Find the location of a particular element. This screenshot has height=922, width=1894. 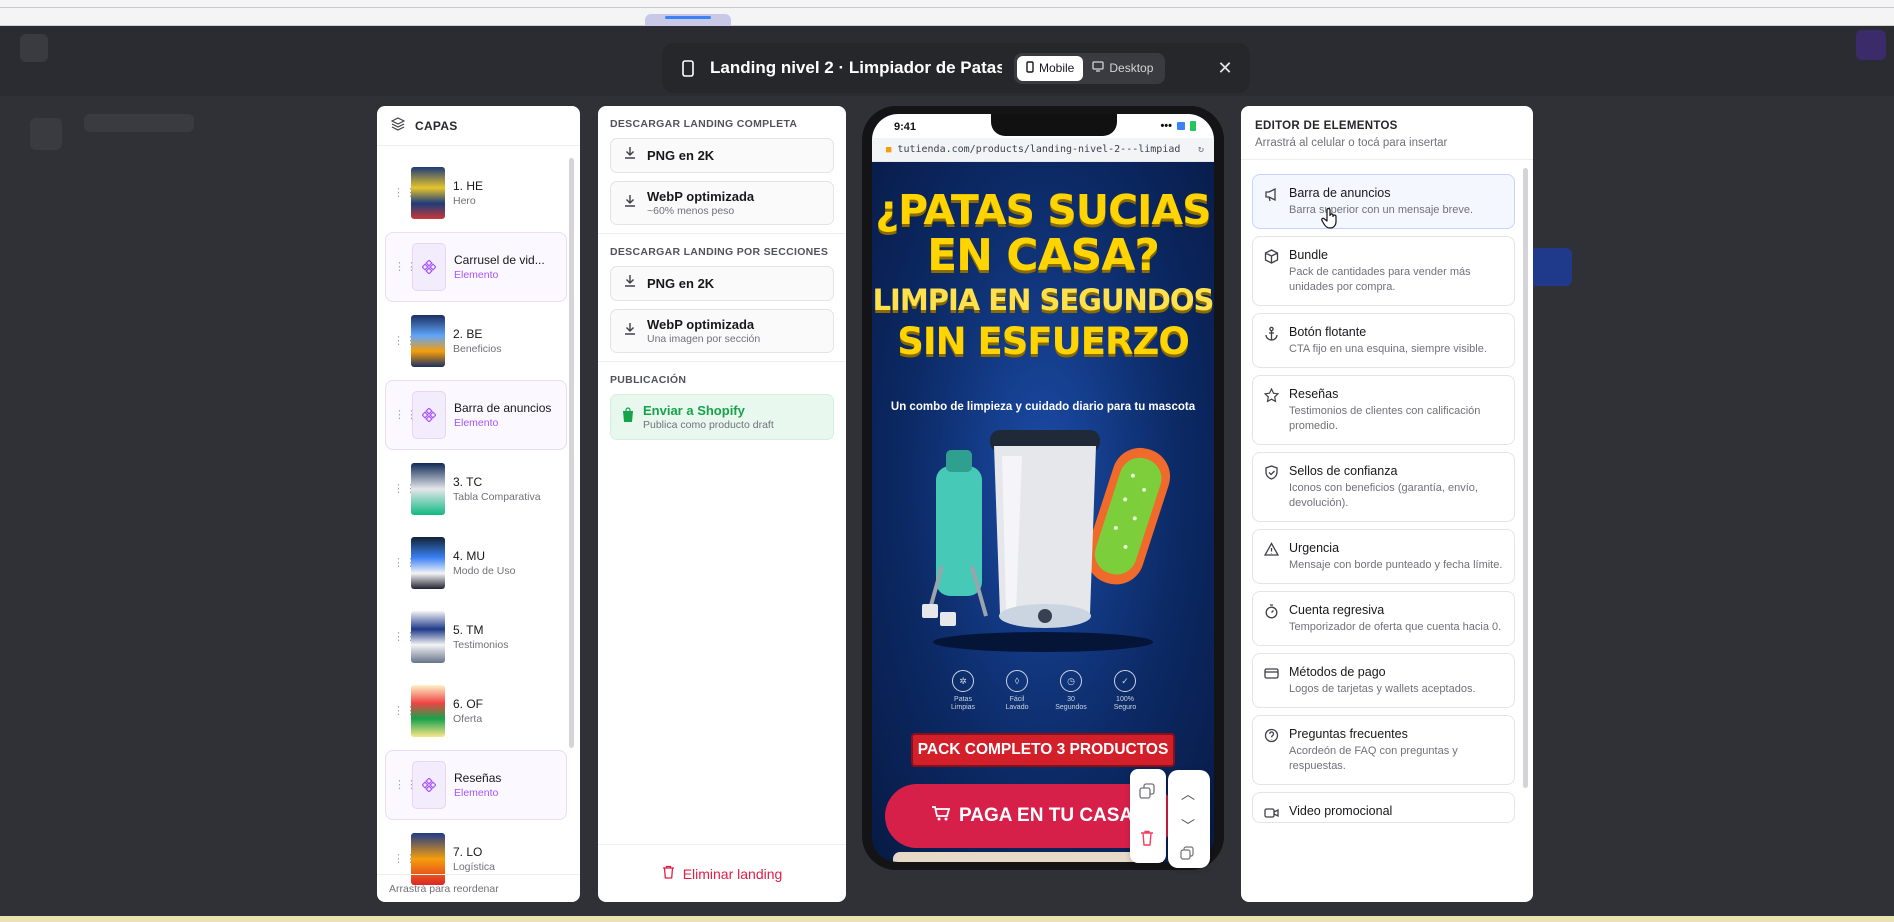

layer-type: Elemento is located at coordinates (476, 793).